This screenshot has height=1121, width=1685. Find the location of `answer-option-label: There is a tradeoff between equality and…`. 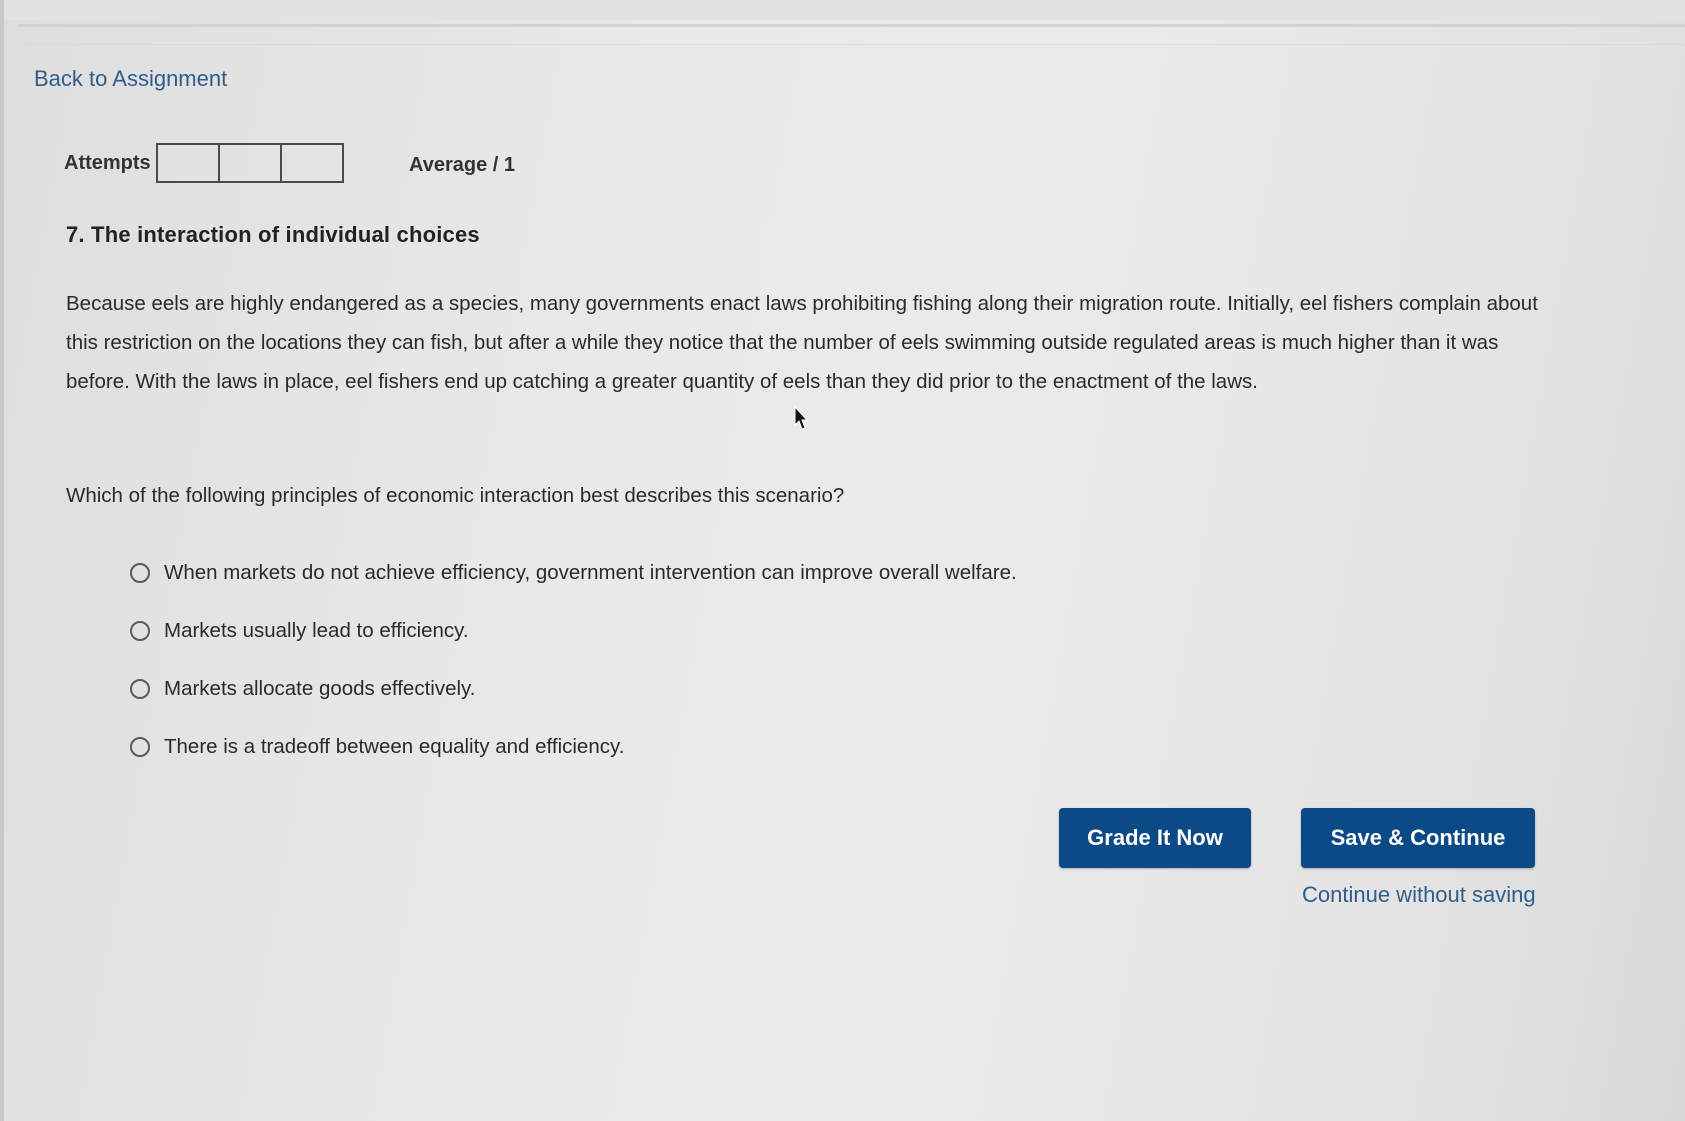

answer-option-label: There is a tradeoff between equality and… is located at coordinates (394, 746).